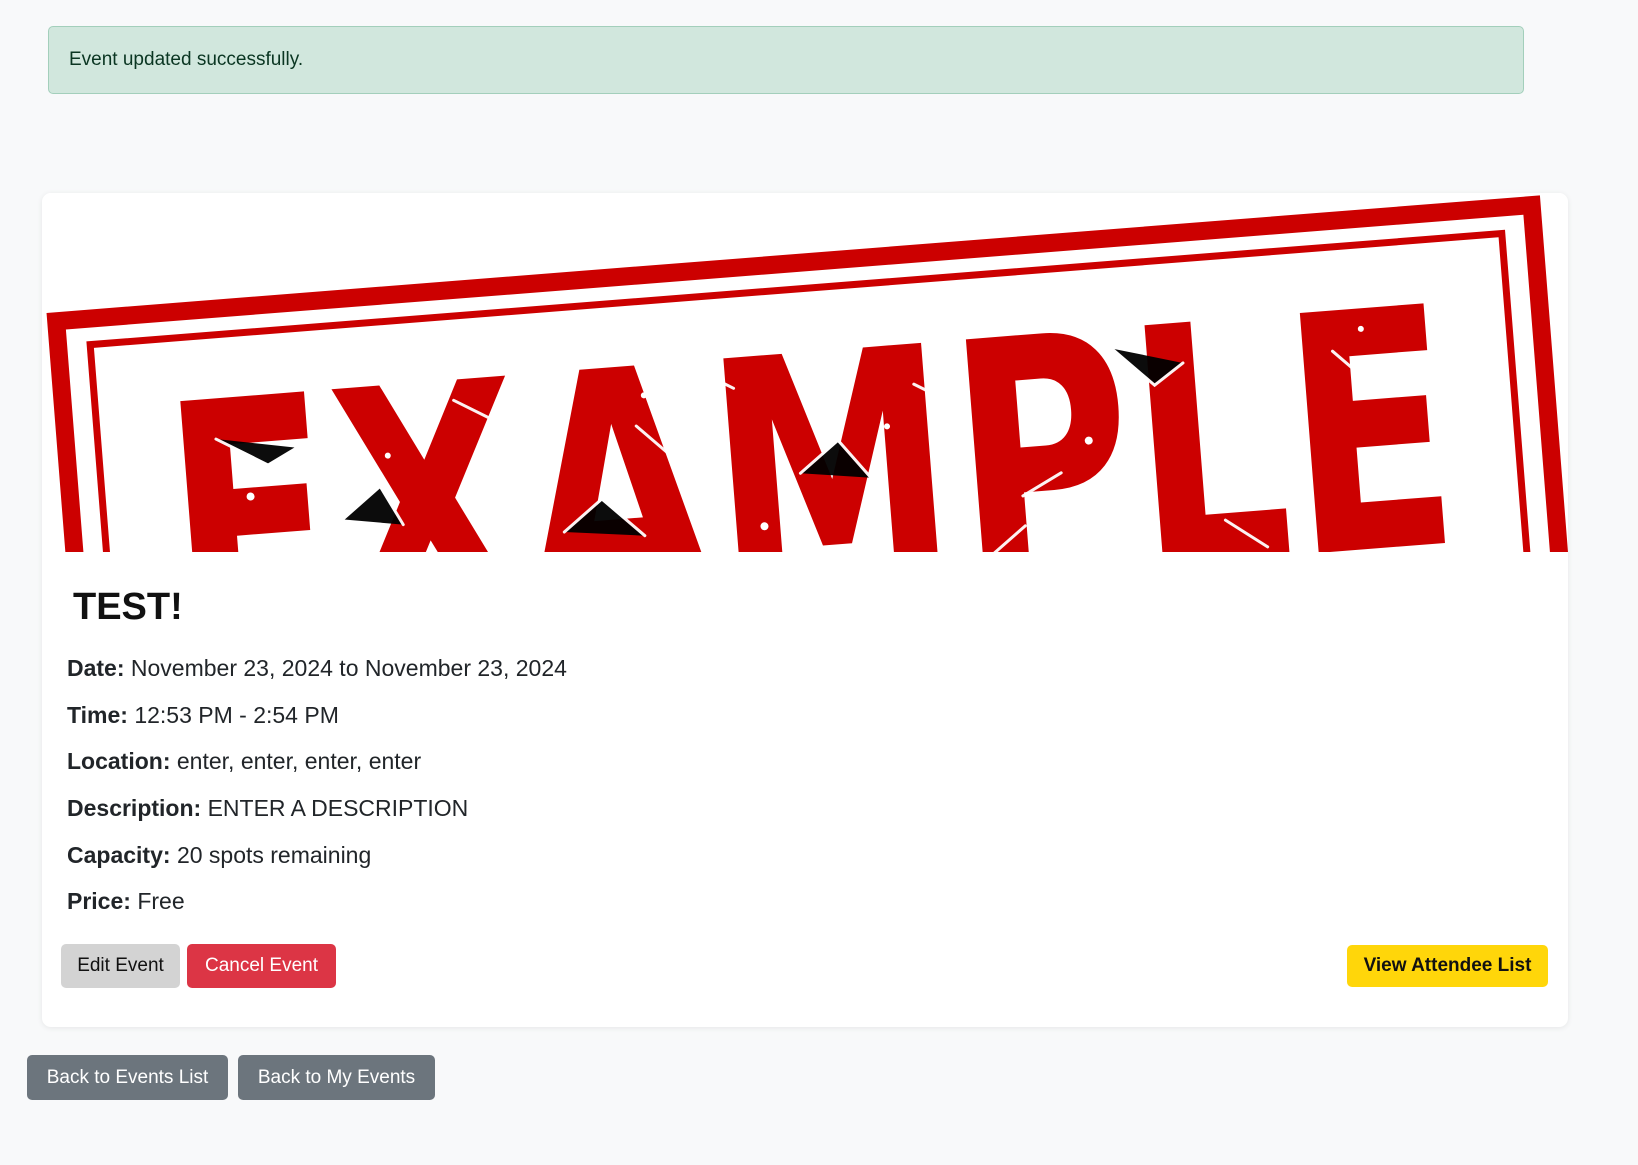 This screenshot has width=1638, height=1165. Describe the element at coordinates (97, 715) in the screenshot. I see `time-label: Time:` at that location.